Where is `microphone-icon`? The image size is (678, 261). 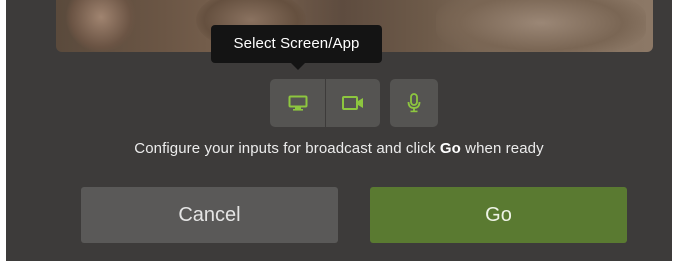
microphone-icon is located at coordinates (414, 103).